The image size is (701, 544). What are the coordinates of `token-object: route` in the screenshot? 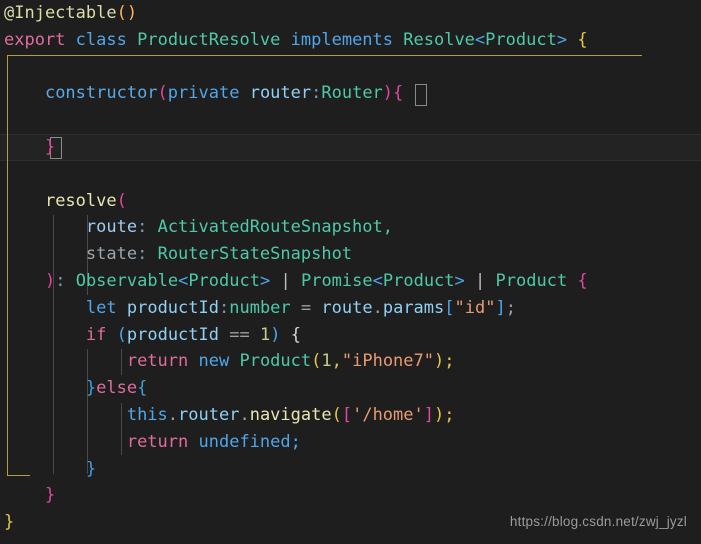 It's located at (347, 307).